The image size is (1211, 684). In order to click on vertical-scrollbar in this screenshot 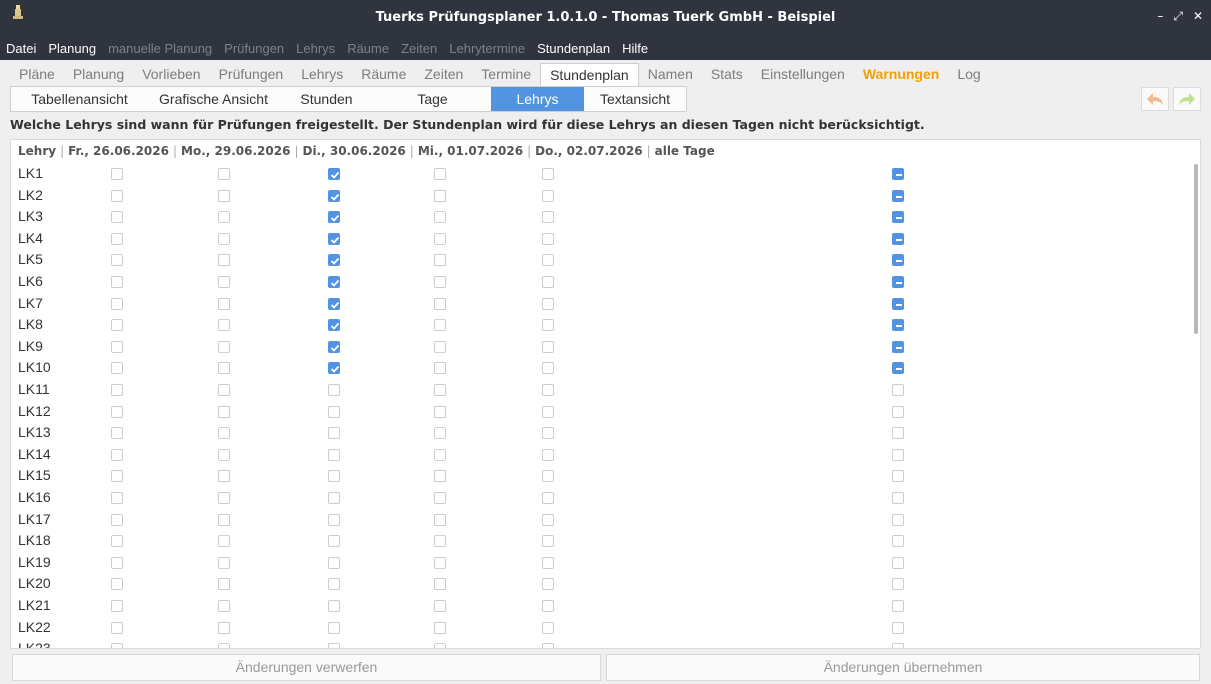, I will do `click(1196, 249)`.